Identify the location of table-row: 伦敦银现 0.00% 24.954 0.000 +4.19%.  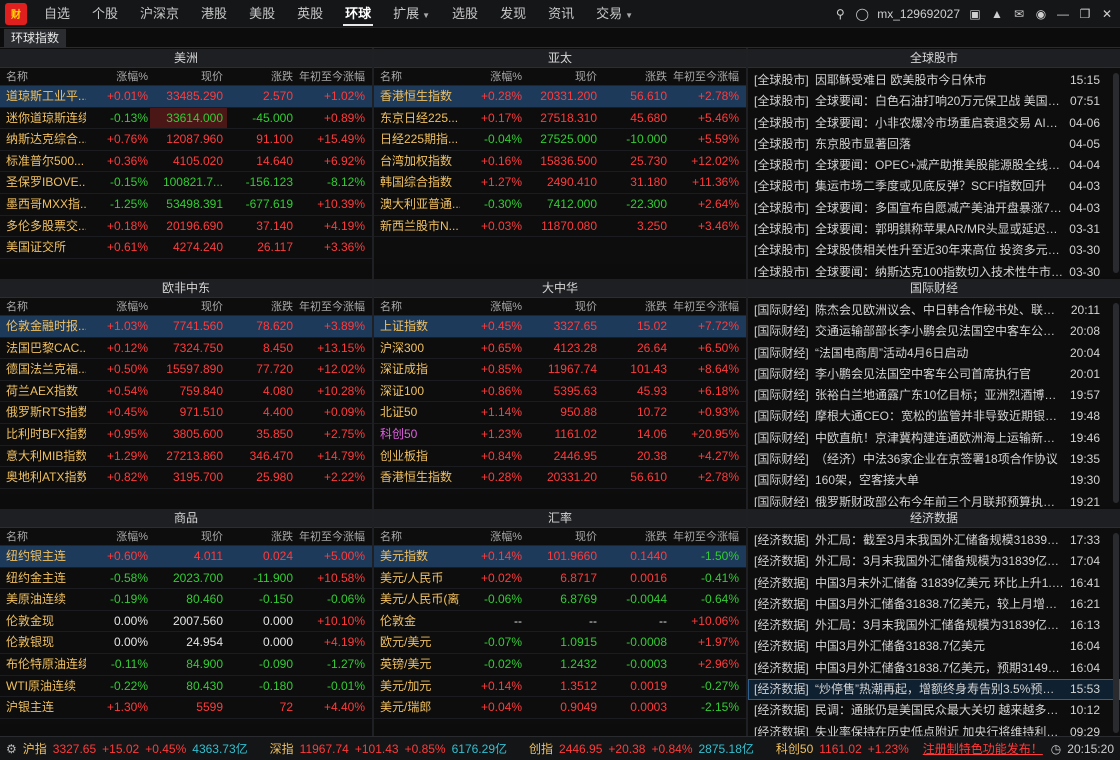
(186, 643).